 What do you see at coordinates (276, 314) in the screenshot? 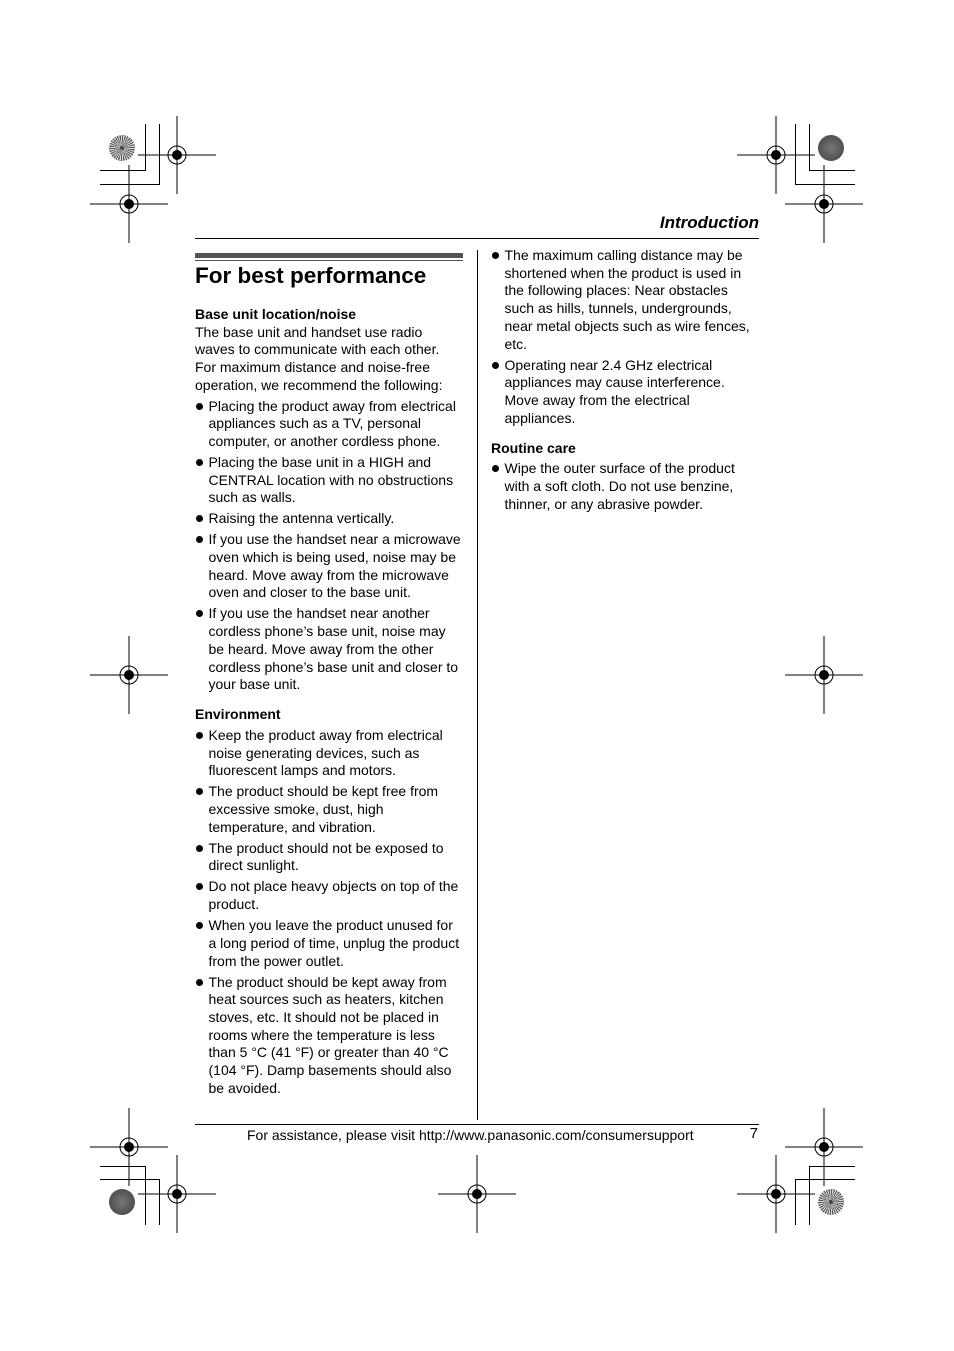
I see `base-unit-heading: Base unit location/noise` at bounding box center [276, 314].